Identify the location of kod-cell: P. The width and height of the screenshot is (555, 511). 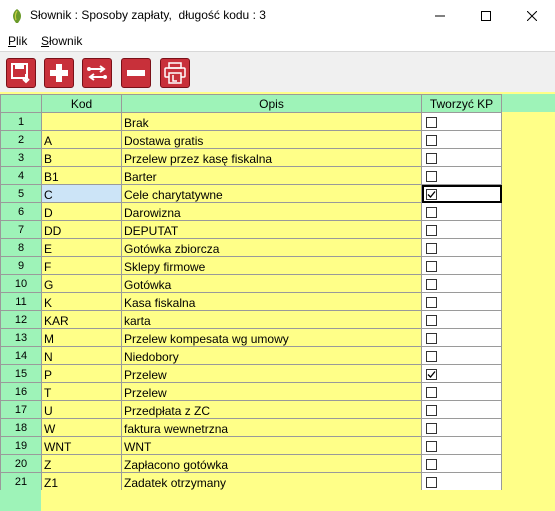
(81, 373).